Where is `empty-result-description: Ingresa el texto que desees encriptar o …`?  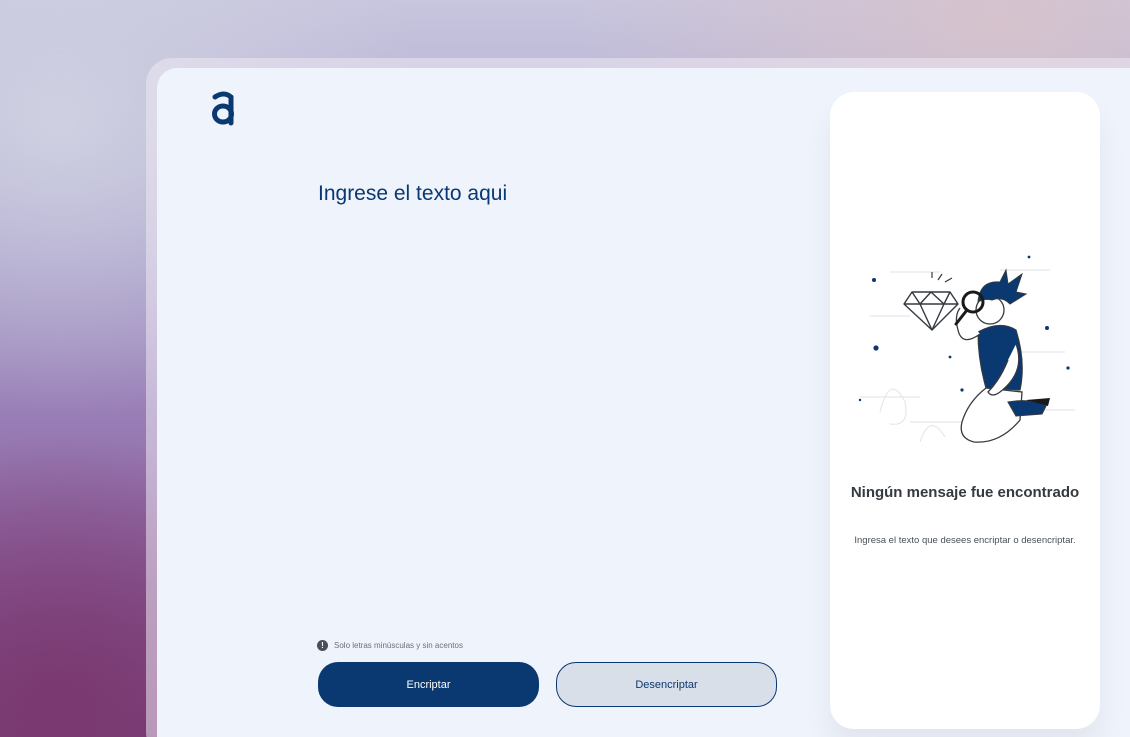 empty-result-description: Ingresa el texto que desees encriptar o … is located at coordinates (965, 540).